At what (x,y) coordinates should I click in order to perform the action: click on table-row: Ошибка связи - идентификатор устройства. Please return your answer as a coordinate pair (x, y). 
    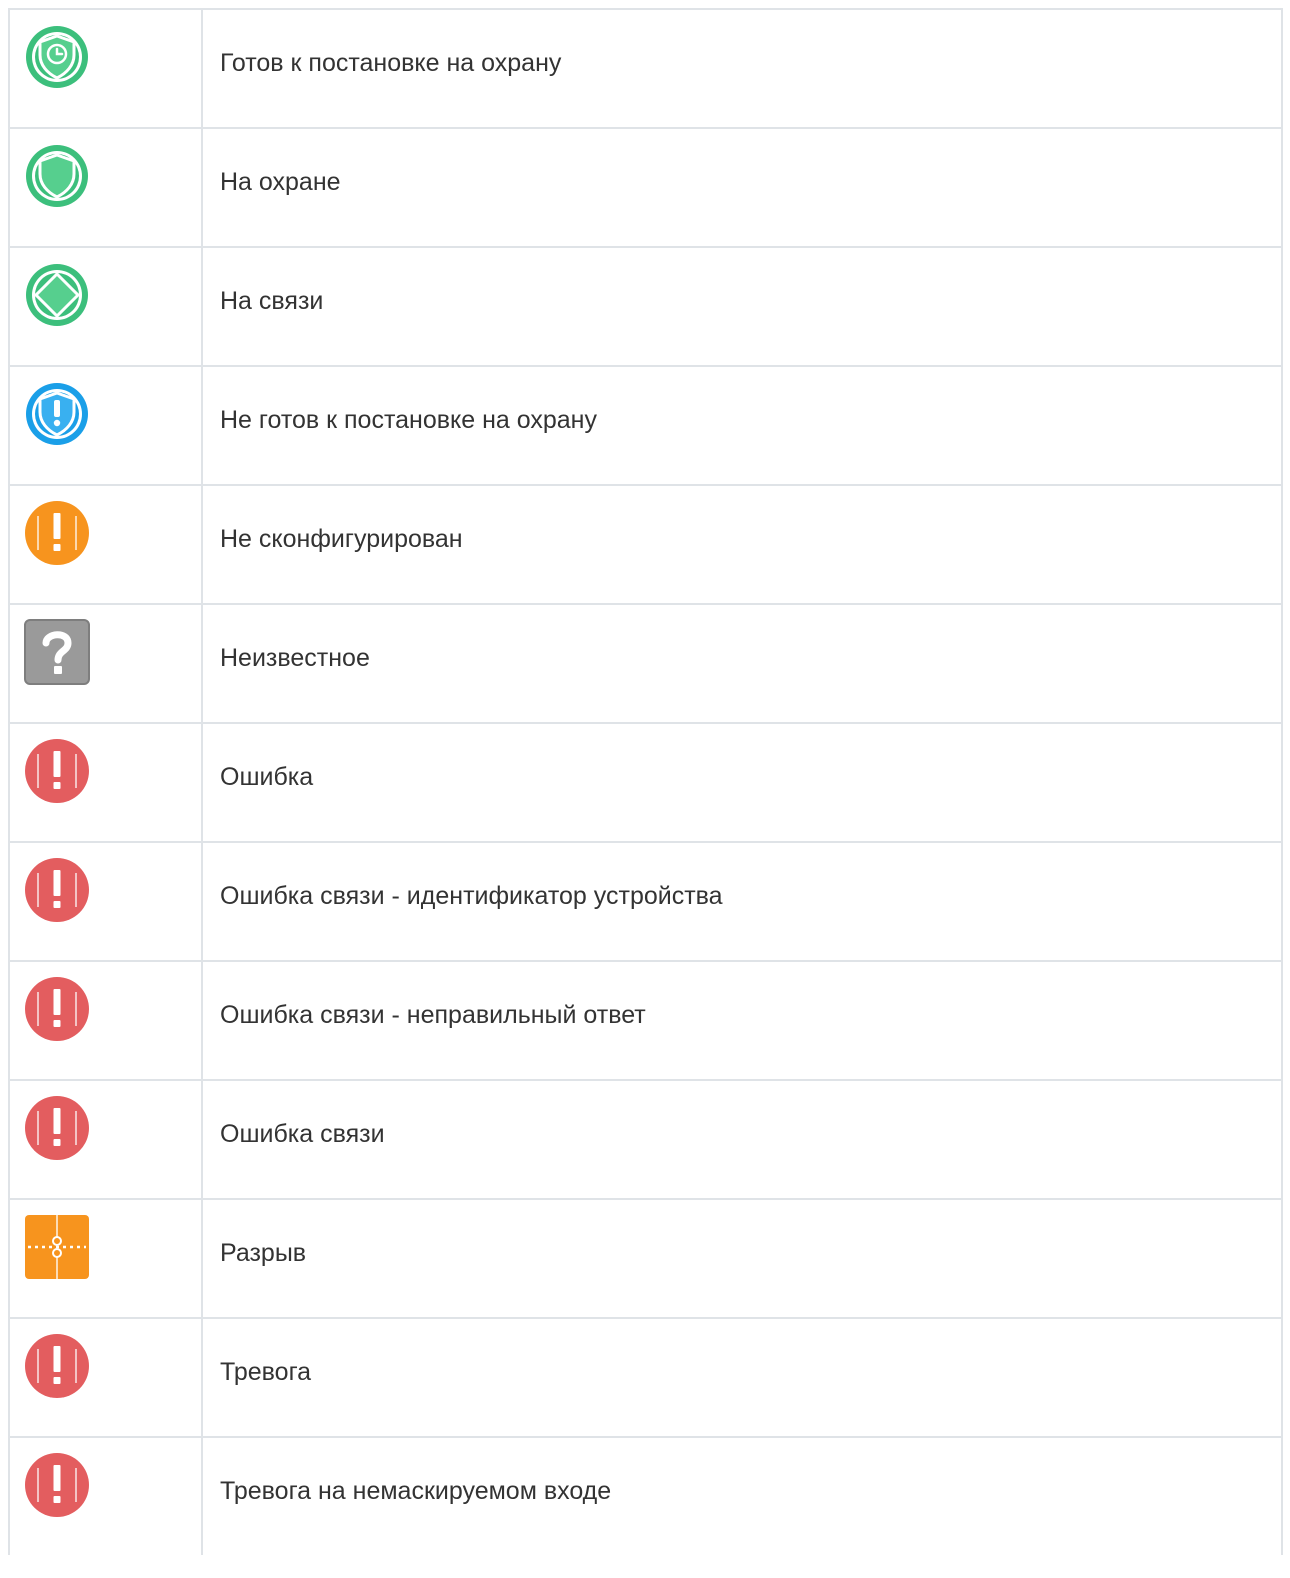
    Looking at the image, I should click on (645, 901).